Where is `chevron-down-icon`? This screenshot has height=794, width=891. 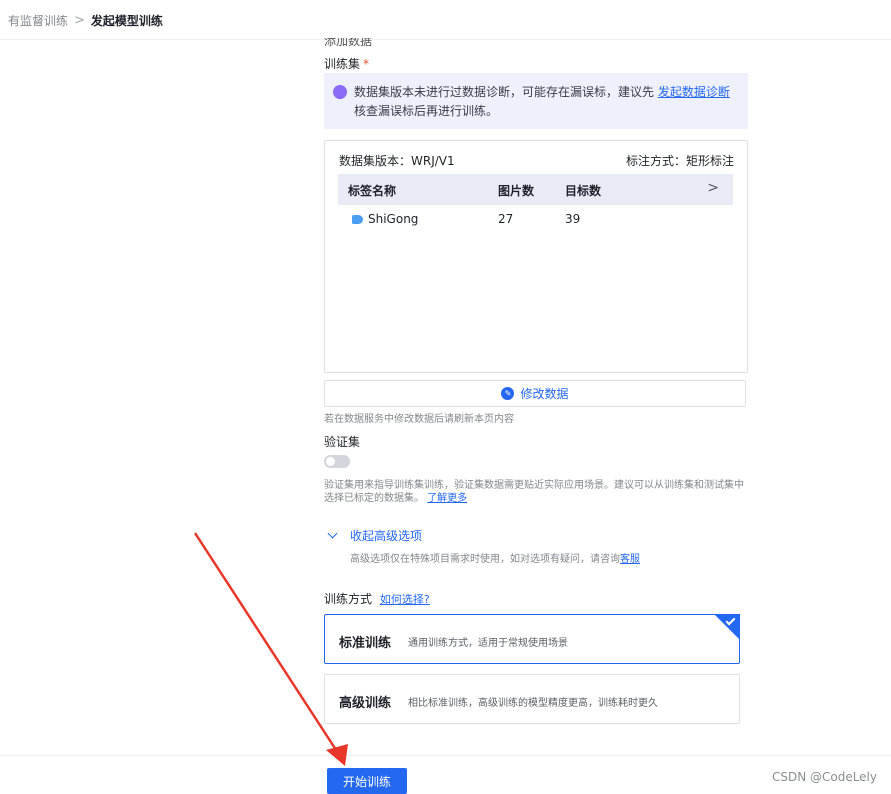 chevron-down-icon is located at coordinates (332, 533).